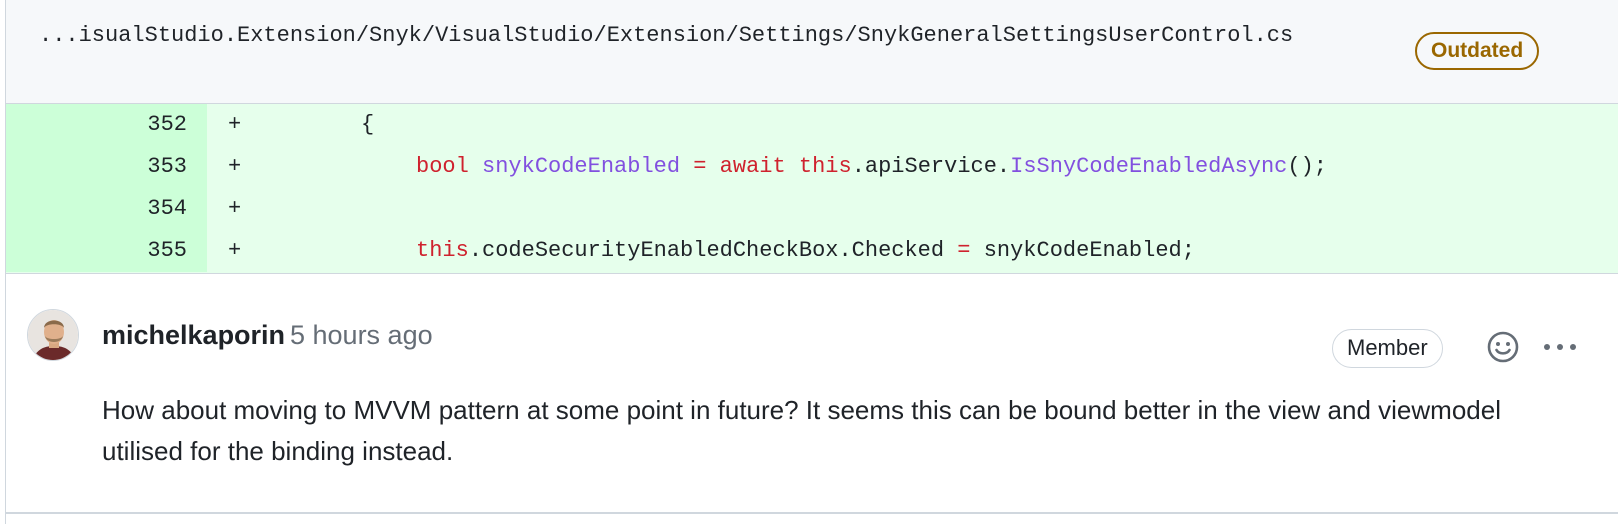 The width and height of the screenshot is (1618, 524). Describe the element at coordinates (193, 335) in the screenshot. I see `comment-author: michelkaporin` at that location.